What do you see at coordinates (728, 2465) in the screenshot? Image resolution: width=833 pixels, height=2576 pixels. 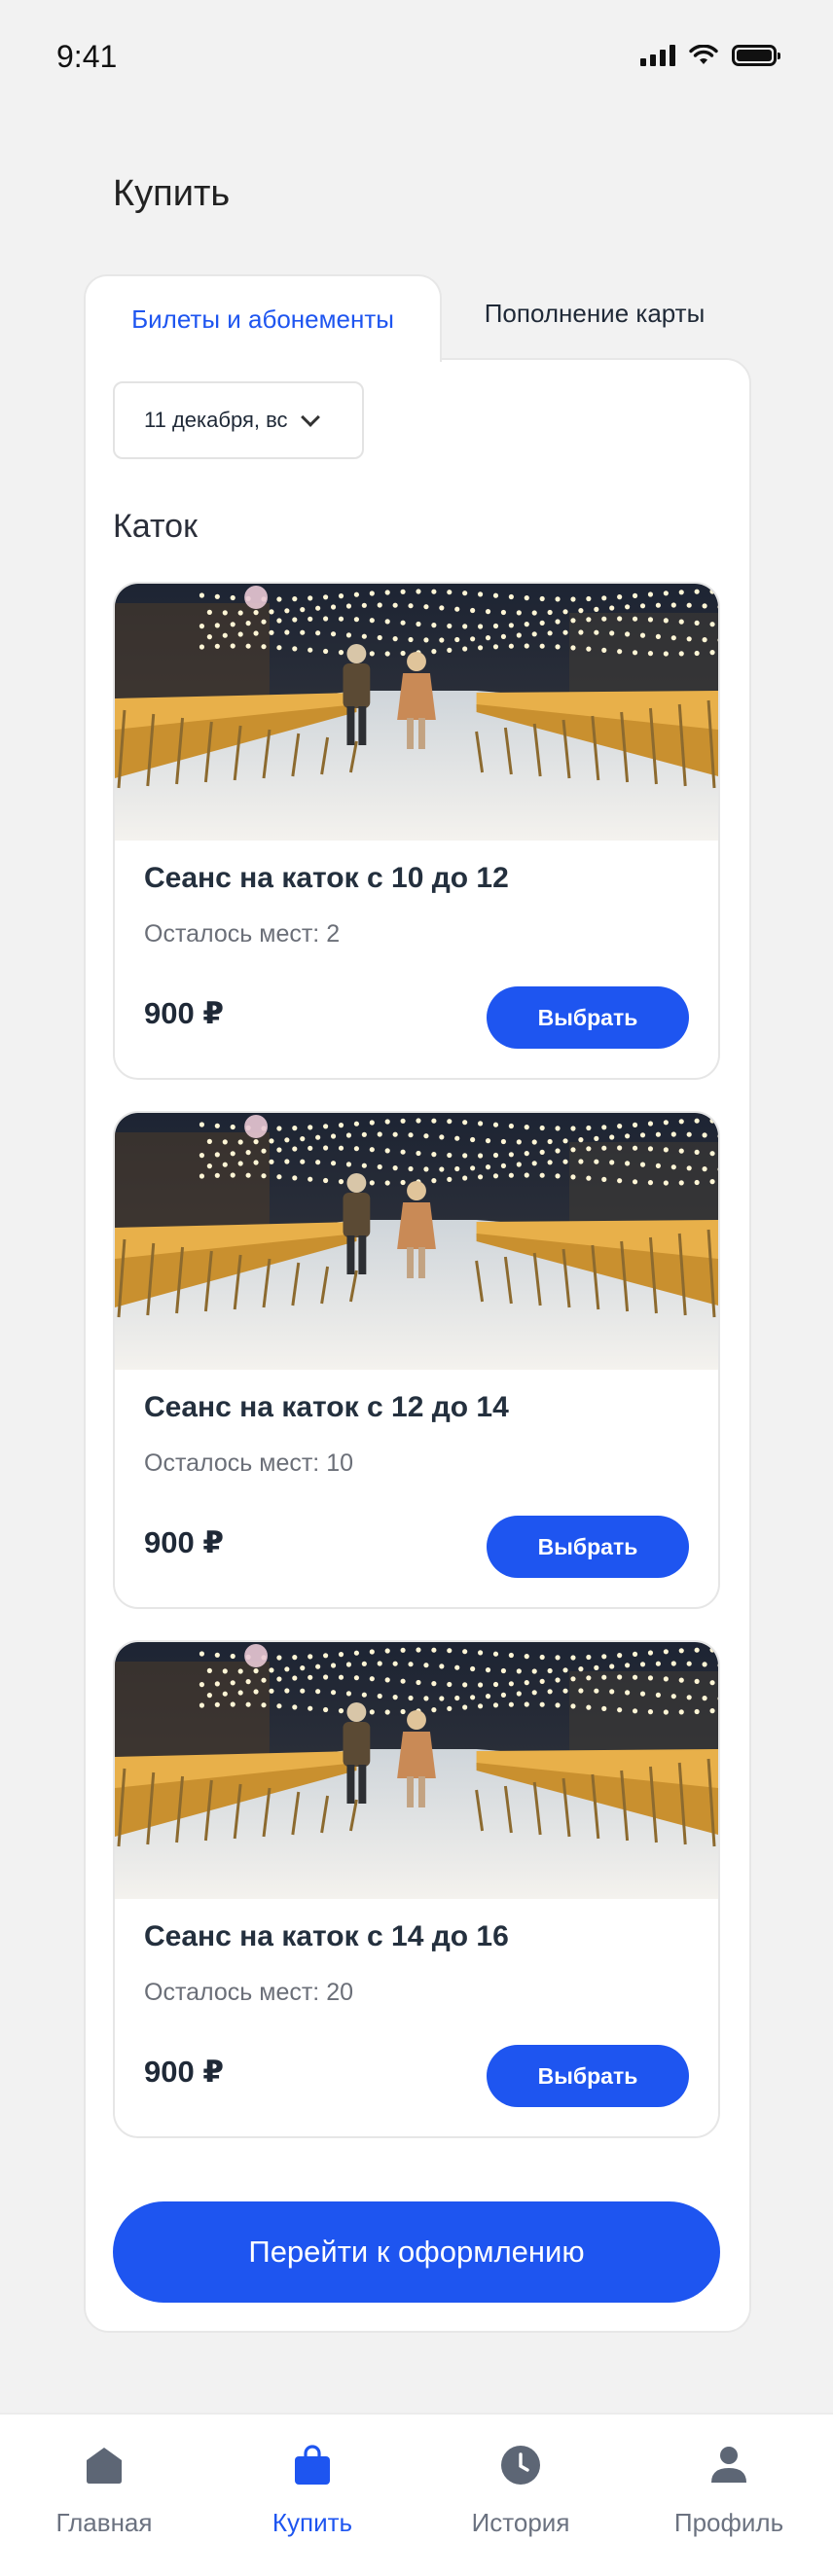 I see `user-icon` at bounding box center [728, 2465].